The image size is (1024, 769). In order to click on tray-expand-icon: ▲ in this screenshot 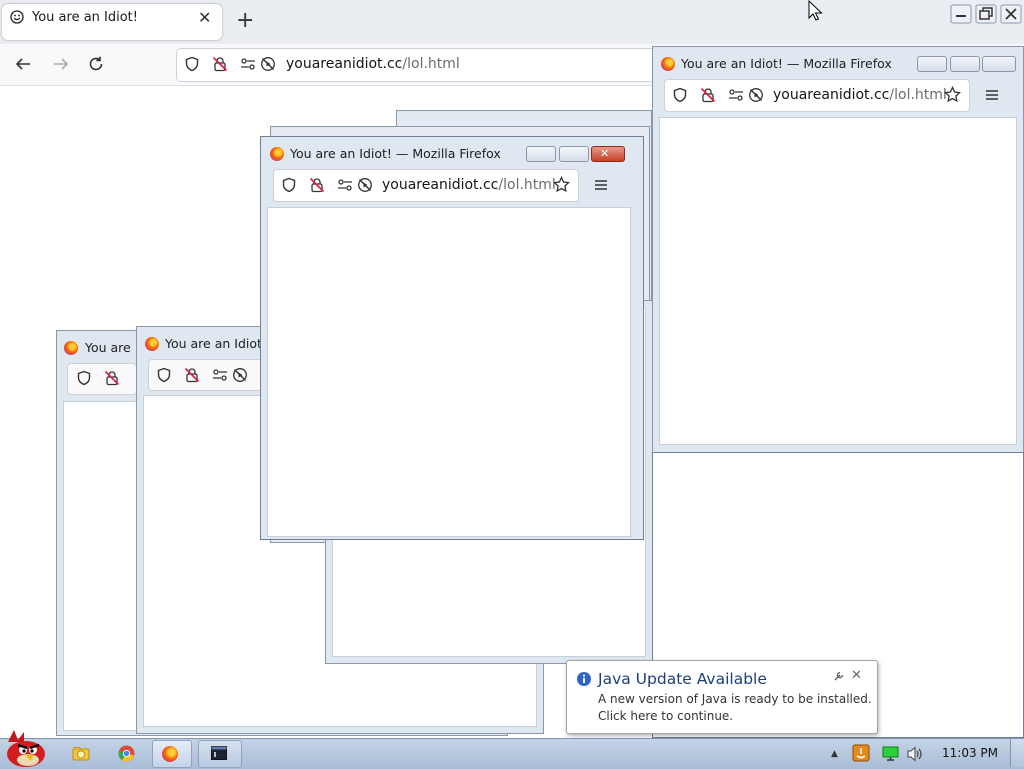, I will do `click(834, 754)`.